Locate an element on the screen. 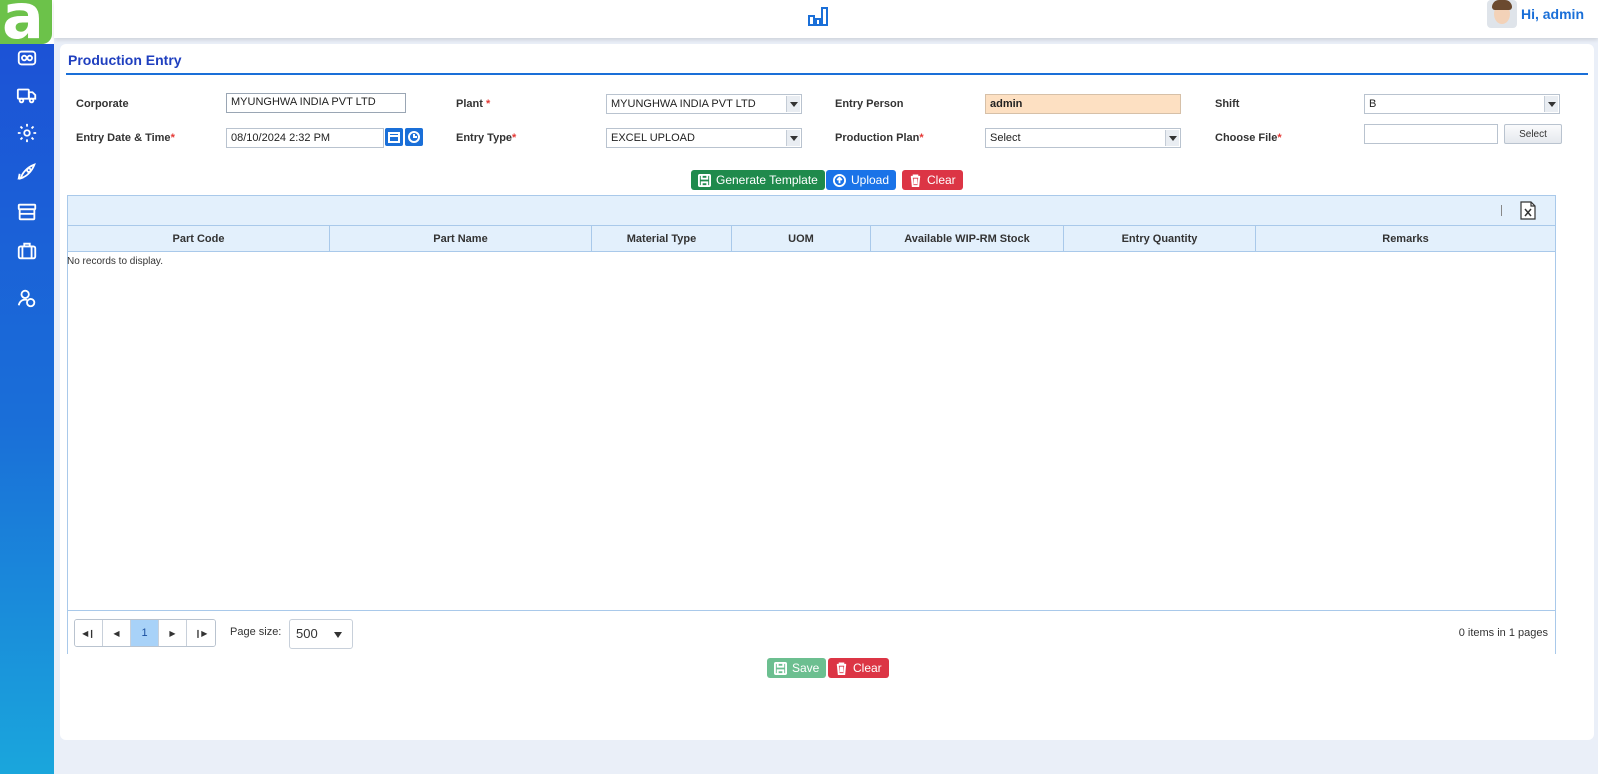  bar-chart-icon is located at coordinates (818, 16).